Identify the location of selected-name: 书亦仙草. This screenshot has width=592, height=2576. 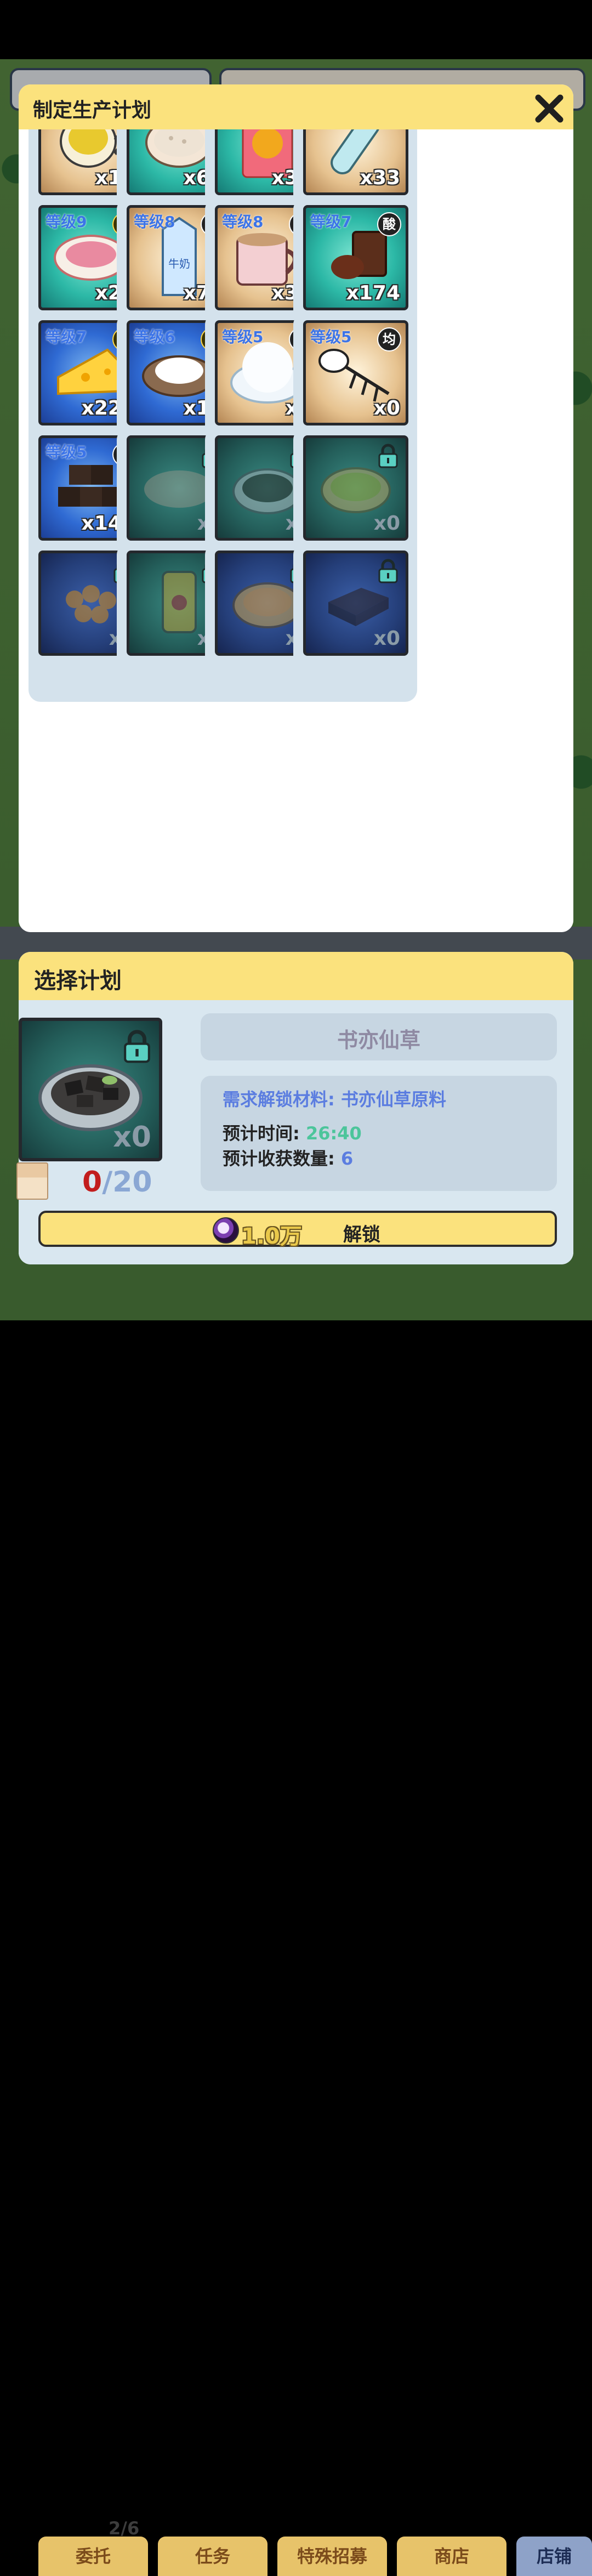
(378, 1040).